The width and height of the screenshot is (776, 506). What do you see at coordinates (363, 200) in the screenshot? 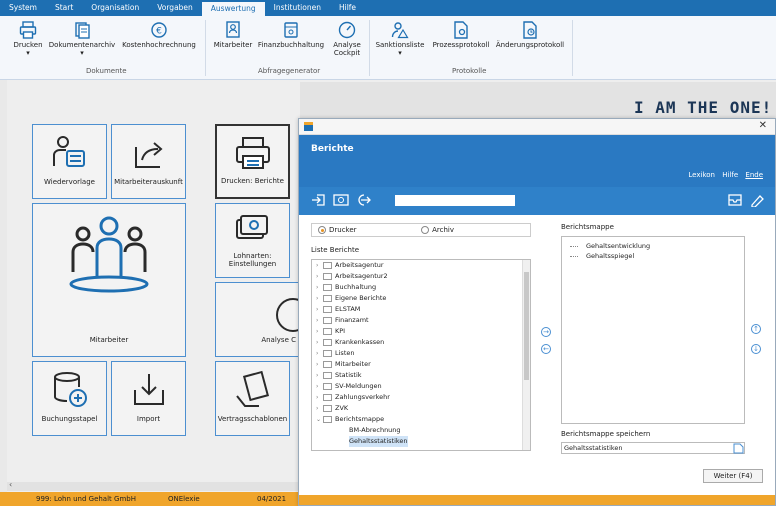
I see `export-icon` at bounding box center [363, 200].